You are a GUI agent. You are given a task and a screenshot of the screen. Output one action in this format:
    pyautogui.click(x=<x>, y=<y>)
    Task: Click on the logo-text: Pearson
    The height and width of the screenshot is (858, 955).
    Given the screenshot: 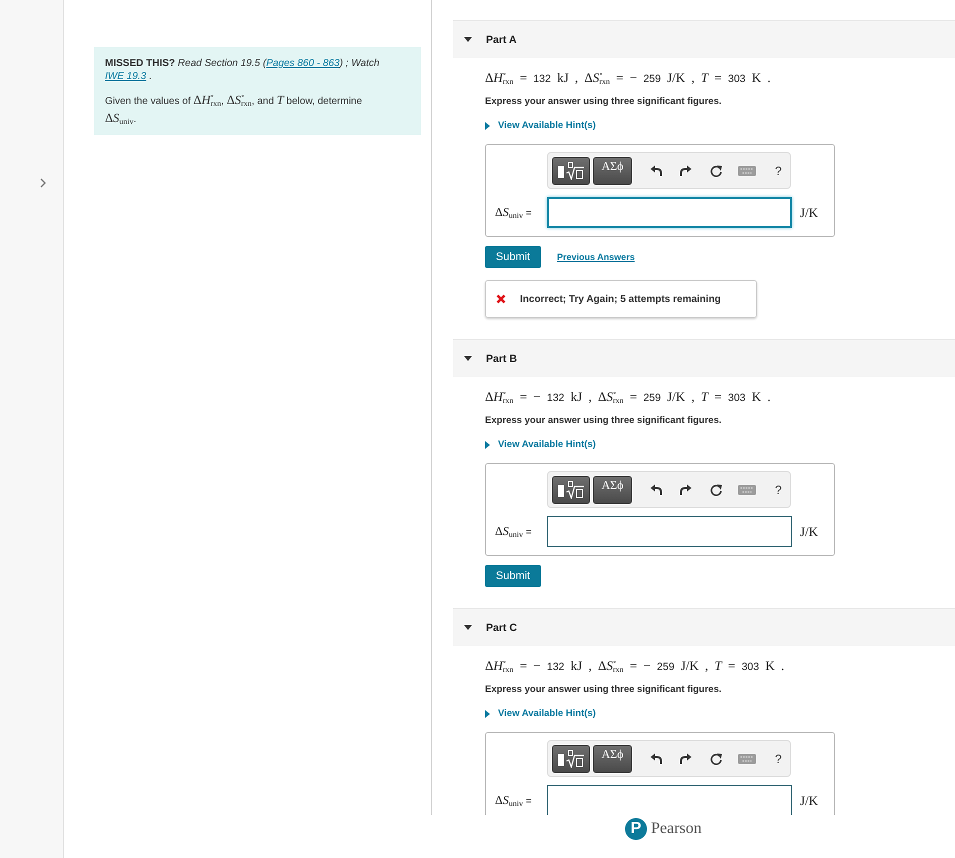 What is the action you would take?
    pyautogui.click(x=676, y=829)
    